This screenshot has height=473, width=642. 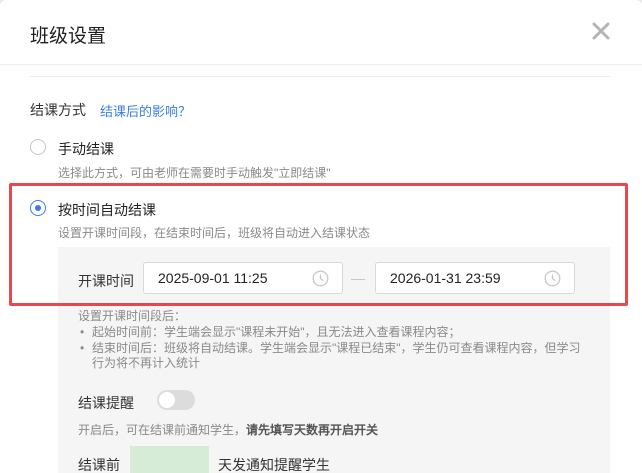 I want to click on toggle-knob, so click(x=167, y=400).